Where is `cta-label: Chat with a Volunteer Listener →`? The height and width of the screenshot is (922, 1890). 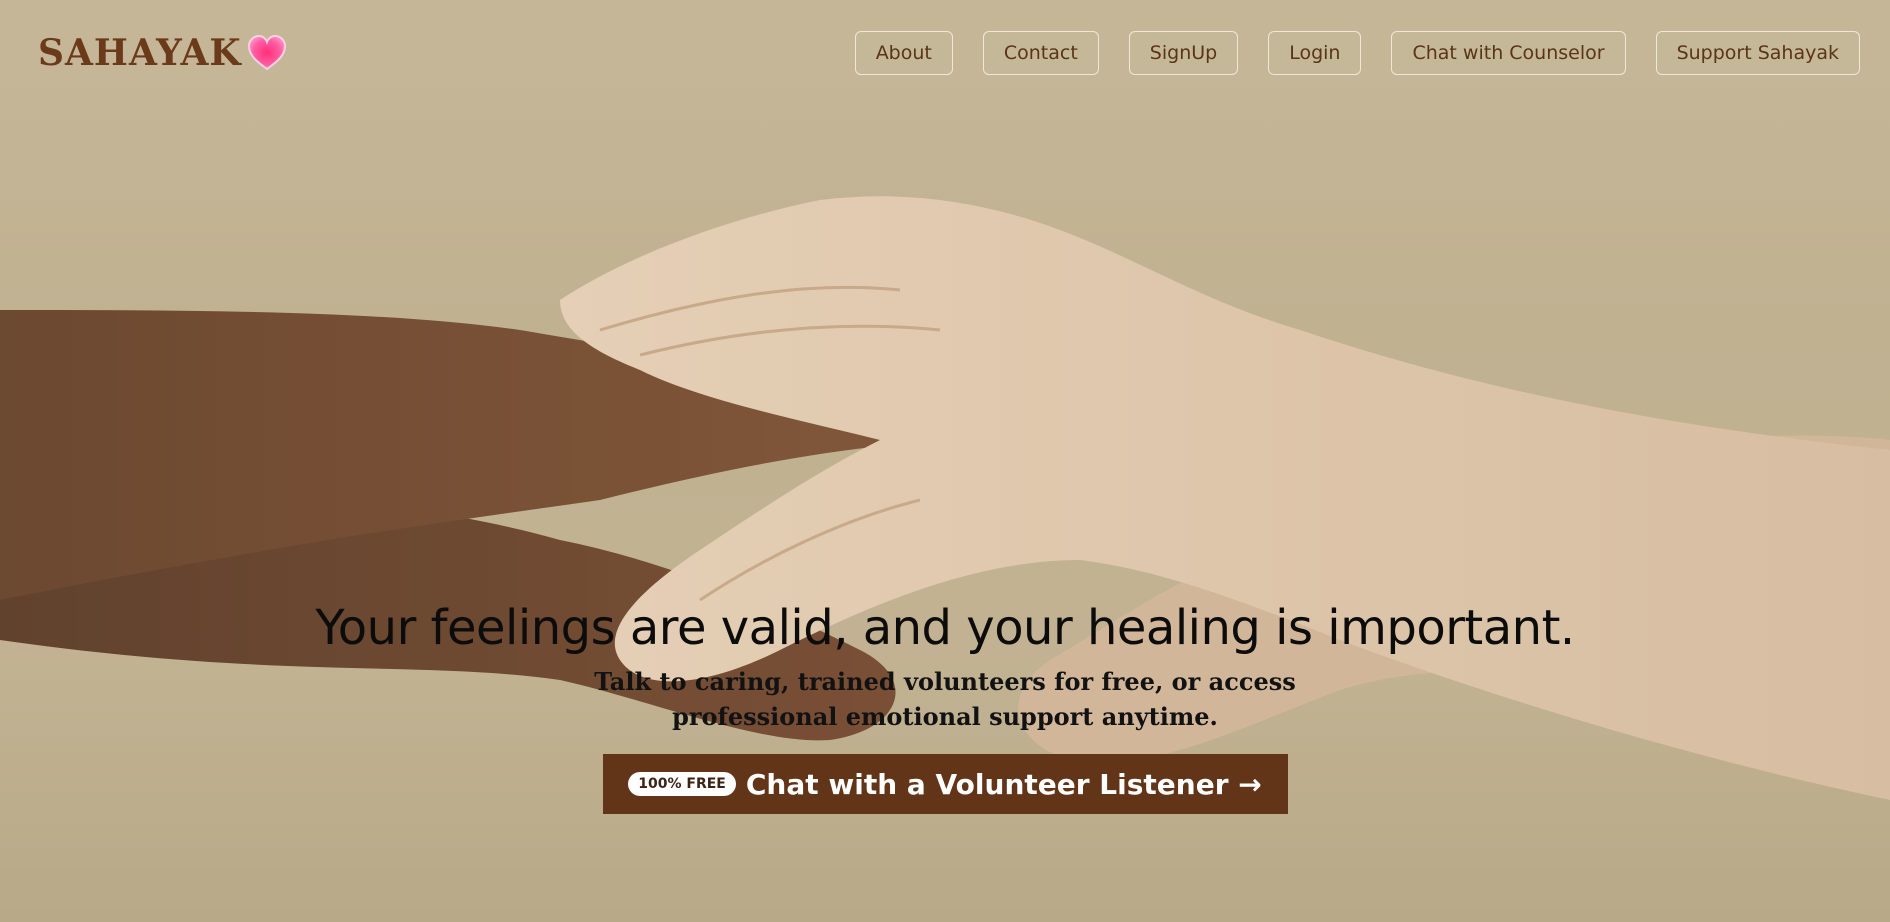
cta-label: Chat with a Volunteer Listener → is located at coordinates (1003, 784).